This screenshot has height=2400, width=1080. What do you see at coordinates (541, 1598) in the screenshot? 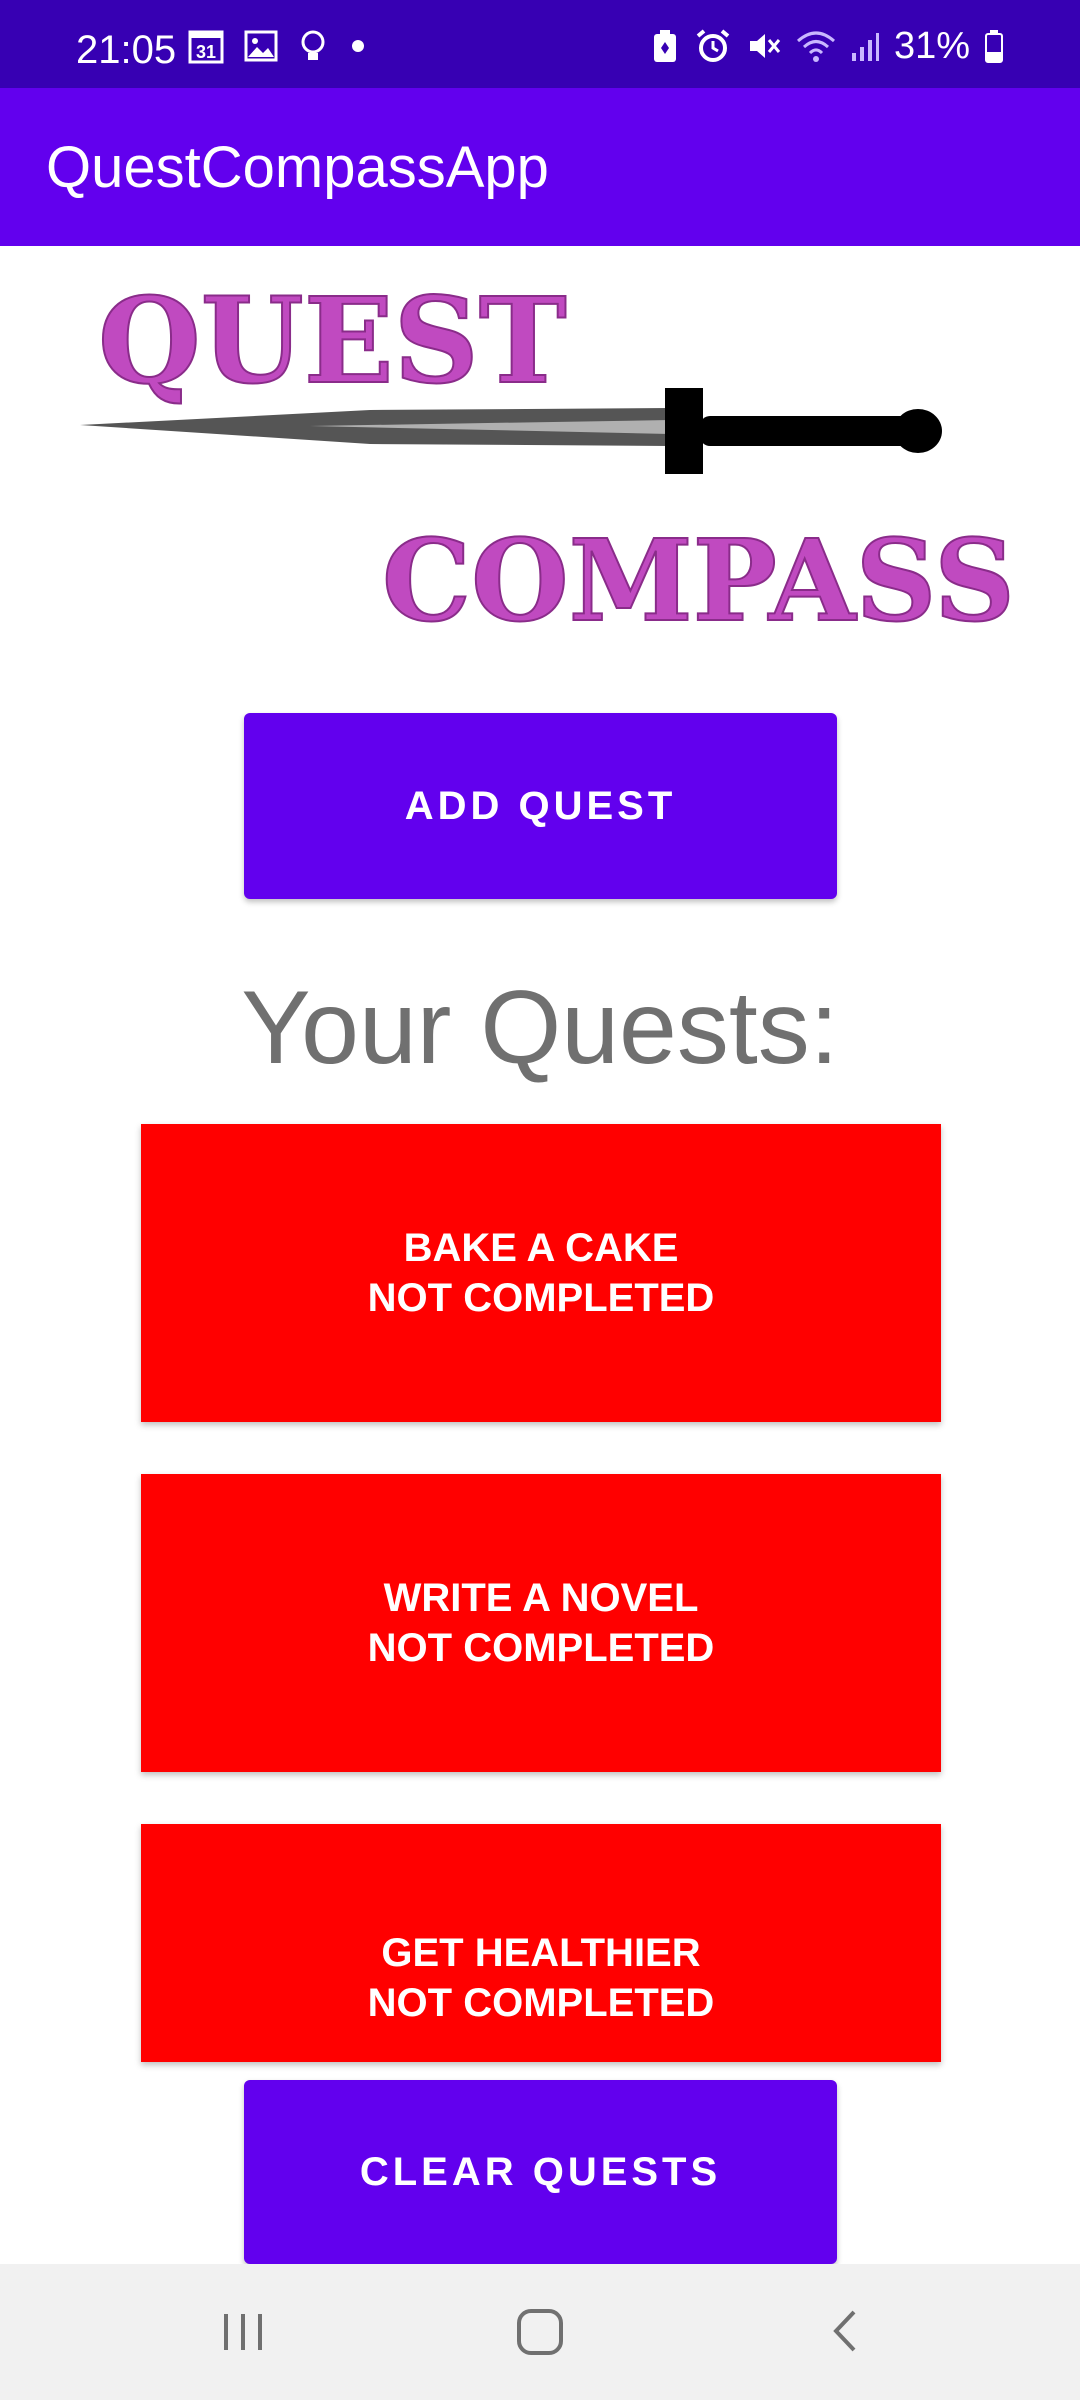
I see `quest-name: WRITE A NOVEL` at bounding box center [541, 1598].